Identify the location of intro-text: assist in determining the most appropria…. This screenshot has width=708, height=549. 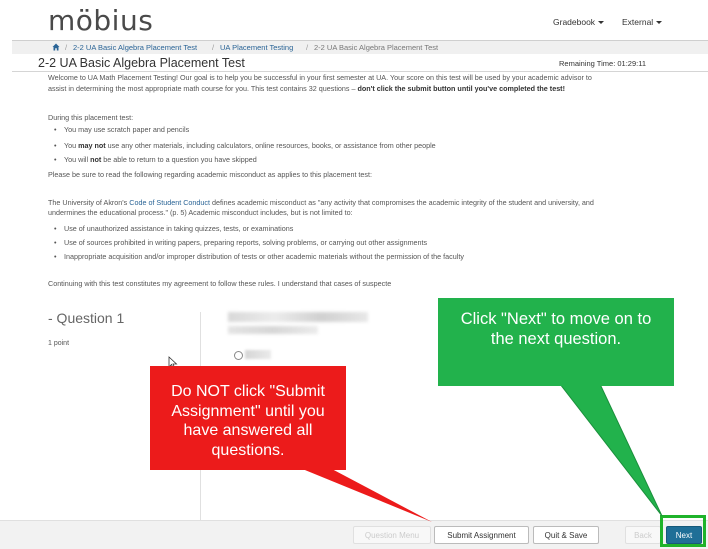
(203, 88).